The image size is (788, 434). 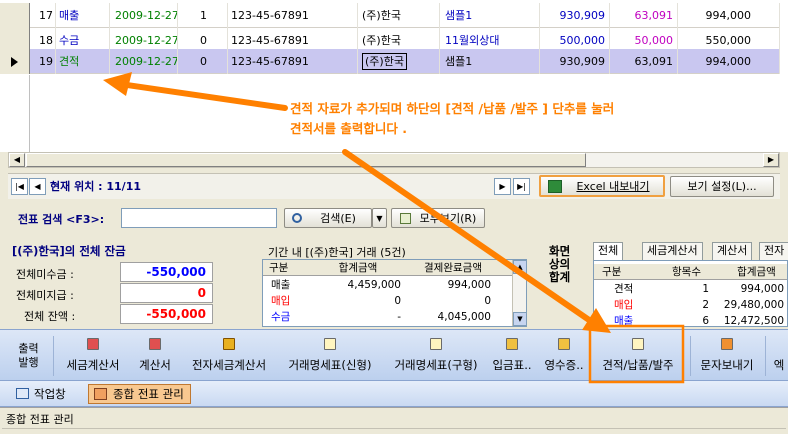 What do you see at coordinates (17, 160) in the screenshot?
I see `scroll-left-icon: ◀` at bounding box center [17, 160].